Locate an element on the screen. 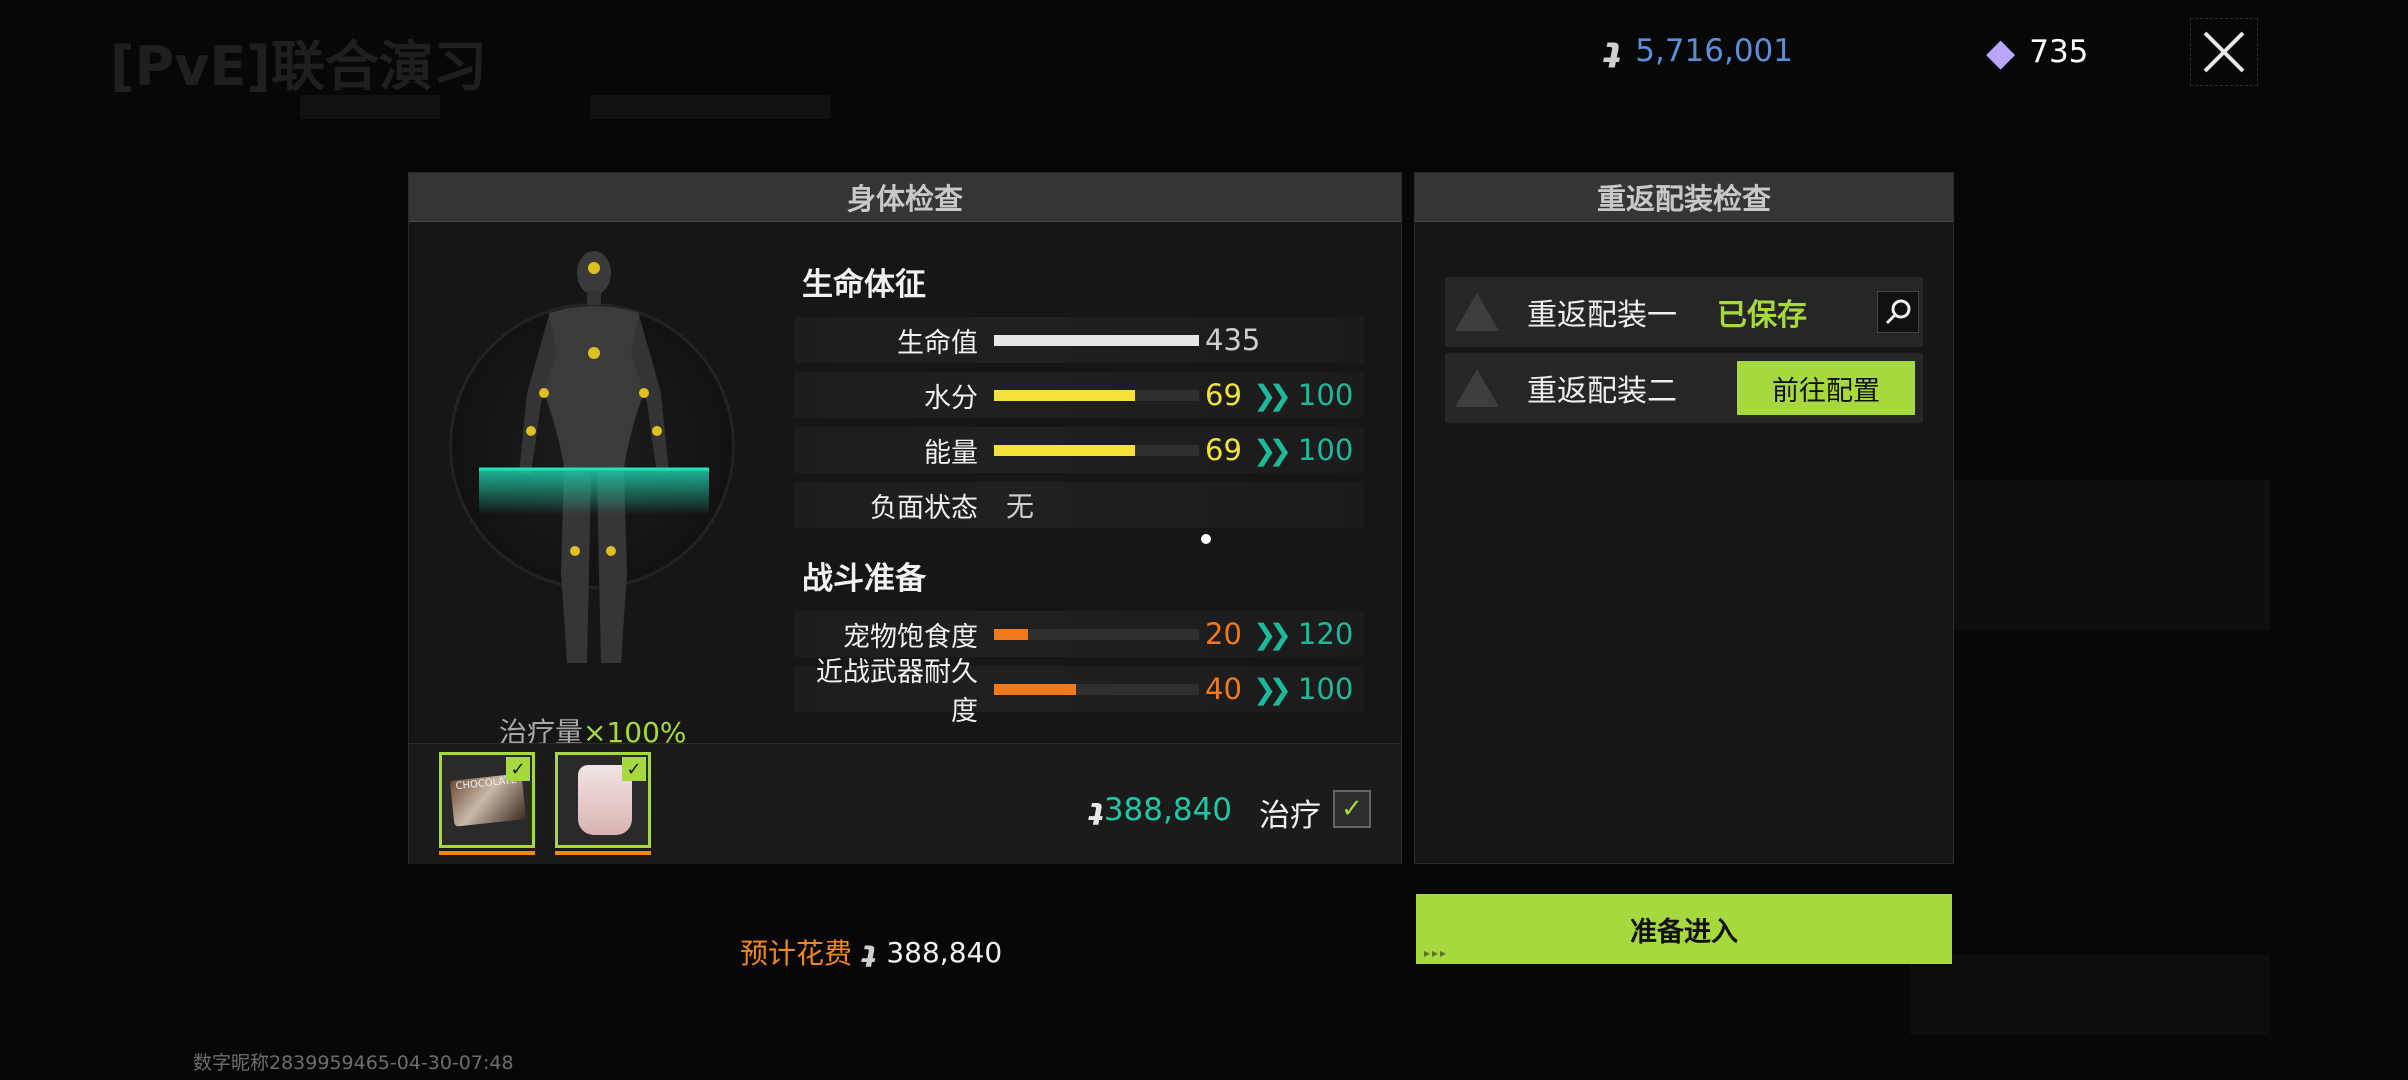 The width and height of the screenshot is (2408, 1080). loadout-check-header: 重返配装检查 is located at coordinates (1684, 197).